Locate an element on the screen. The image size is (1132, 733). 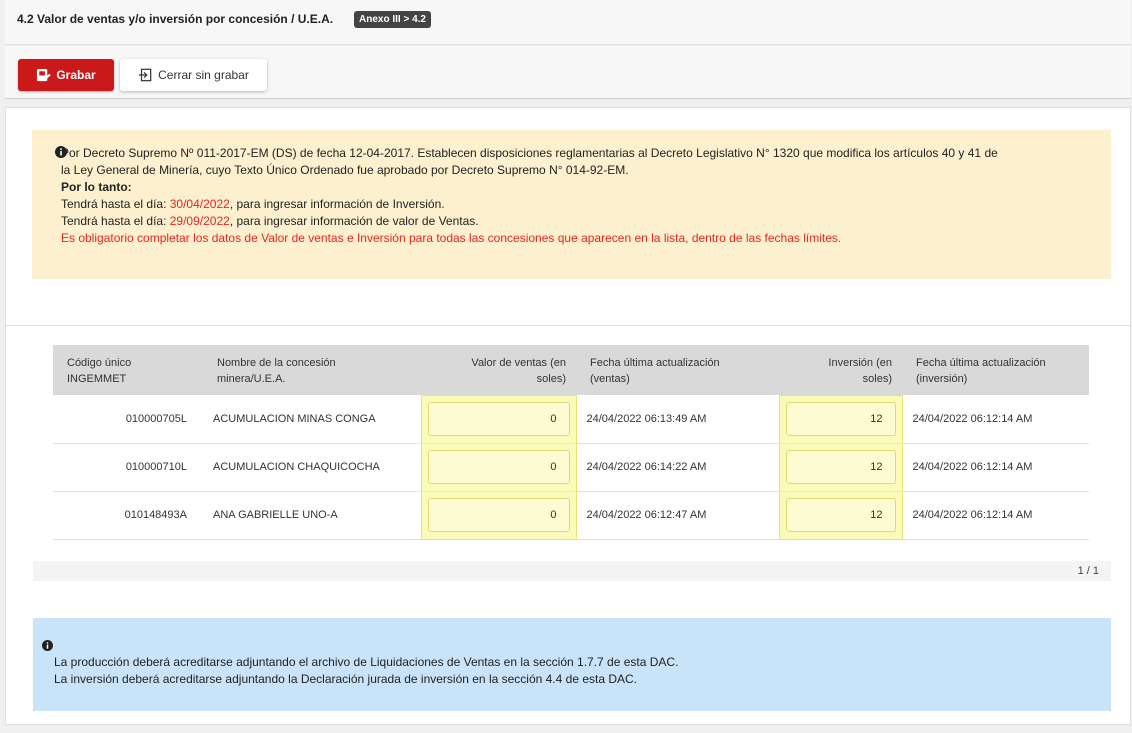
cell-nombre: ANA GABRIELLE UNO-A is located at coordinates (312, 515).